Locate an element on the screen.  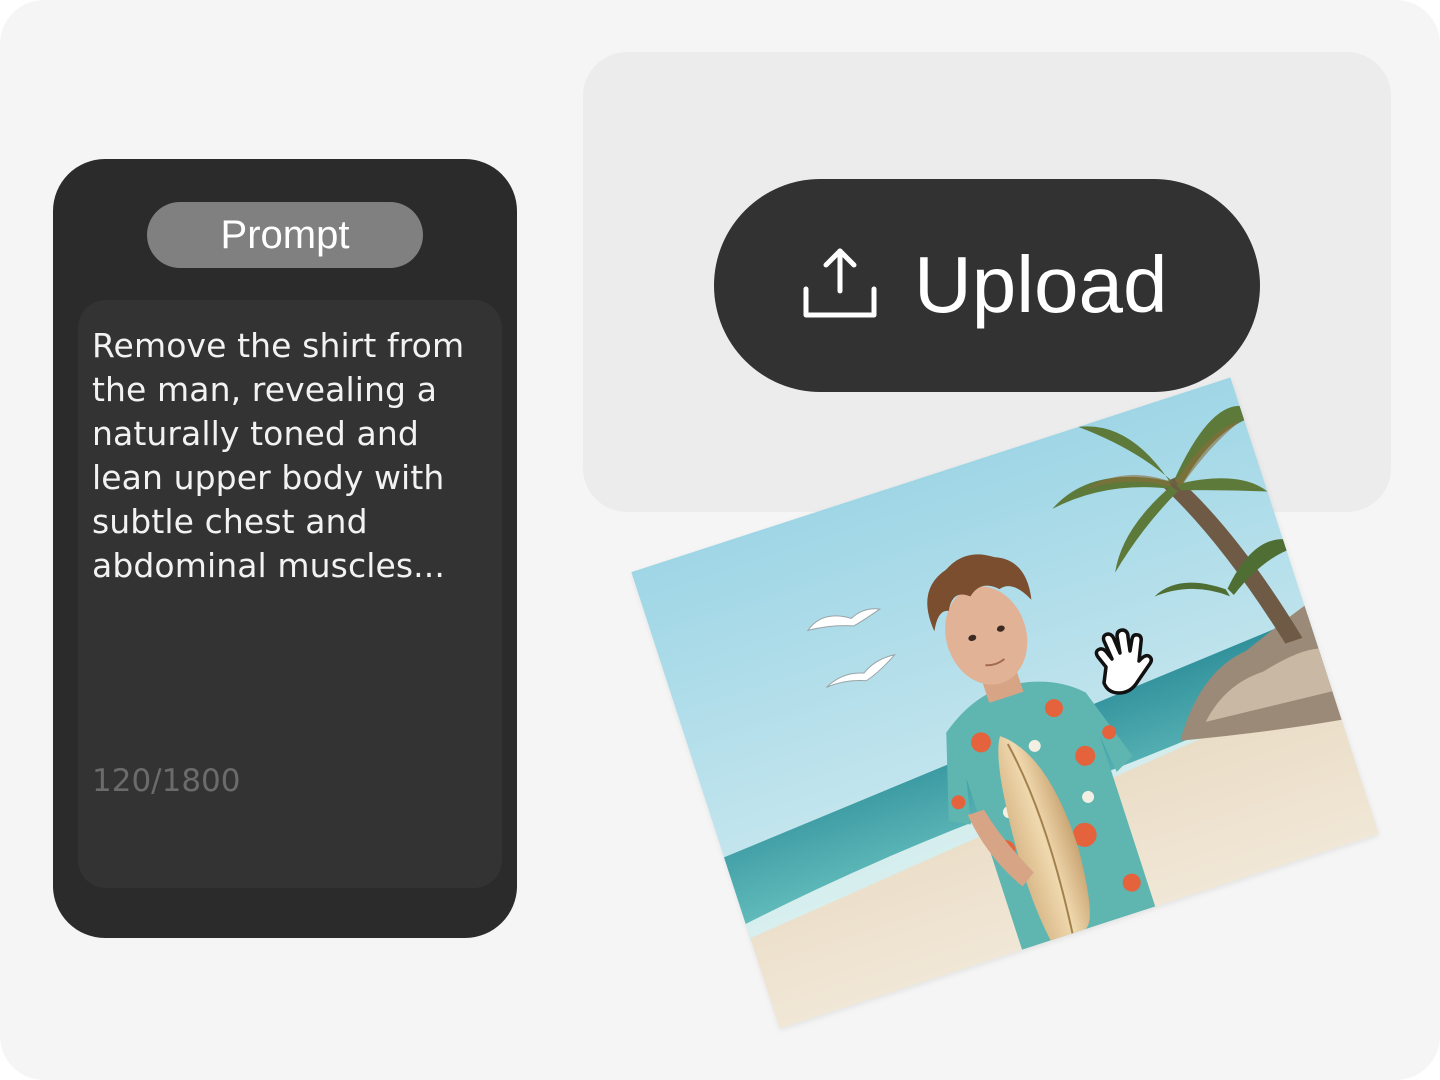
upload-icon is located at coordinates (840, 283).